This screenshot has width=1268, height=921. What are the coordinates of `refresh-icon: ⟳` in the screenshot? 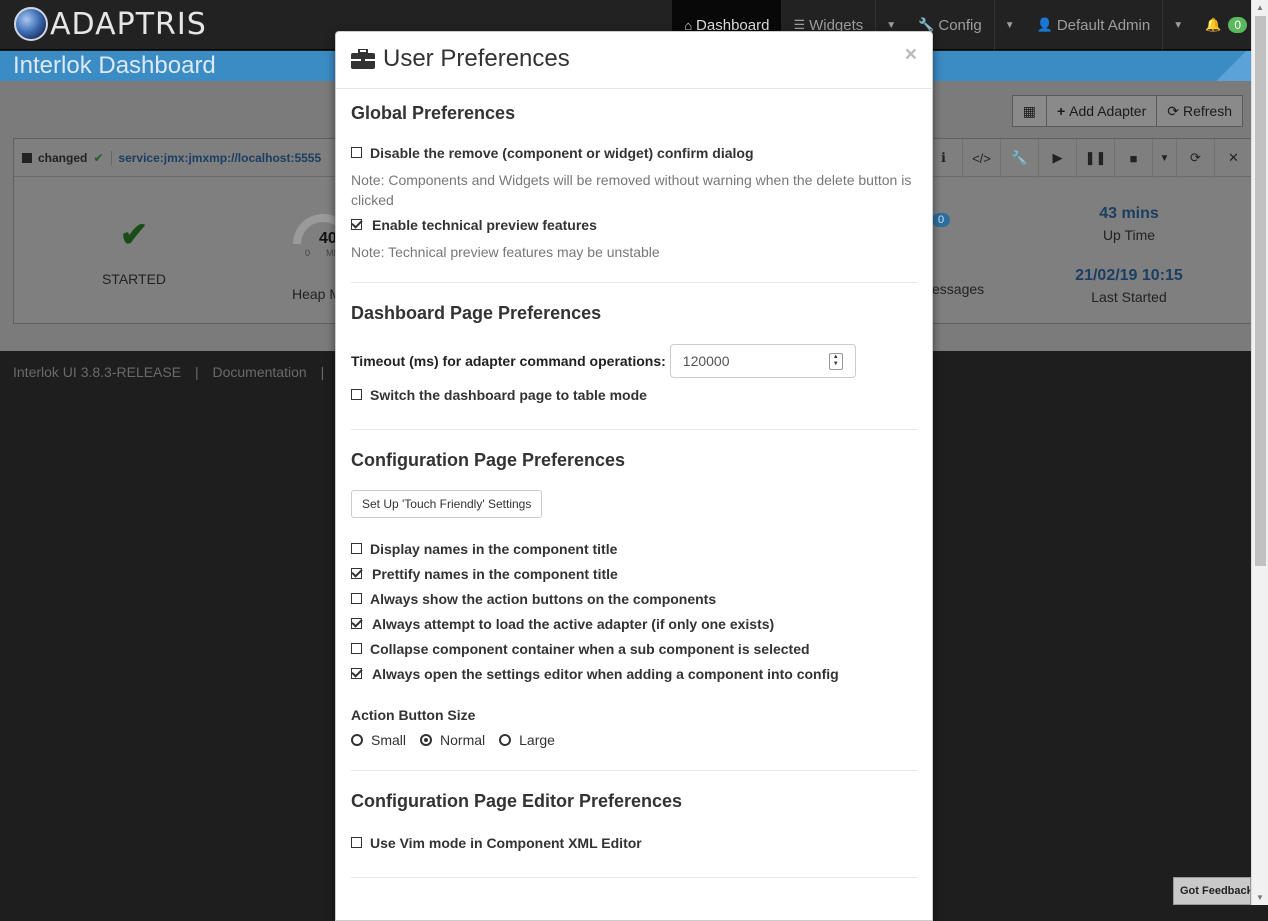 It's located at (1173, 110).